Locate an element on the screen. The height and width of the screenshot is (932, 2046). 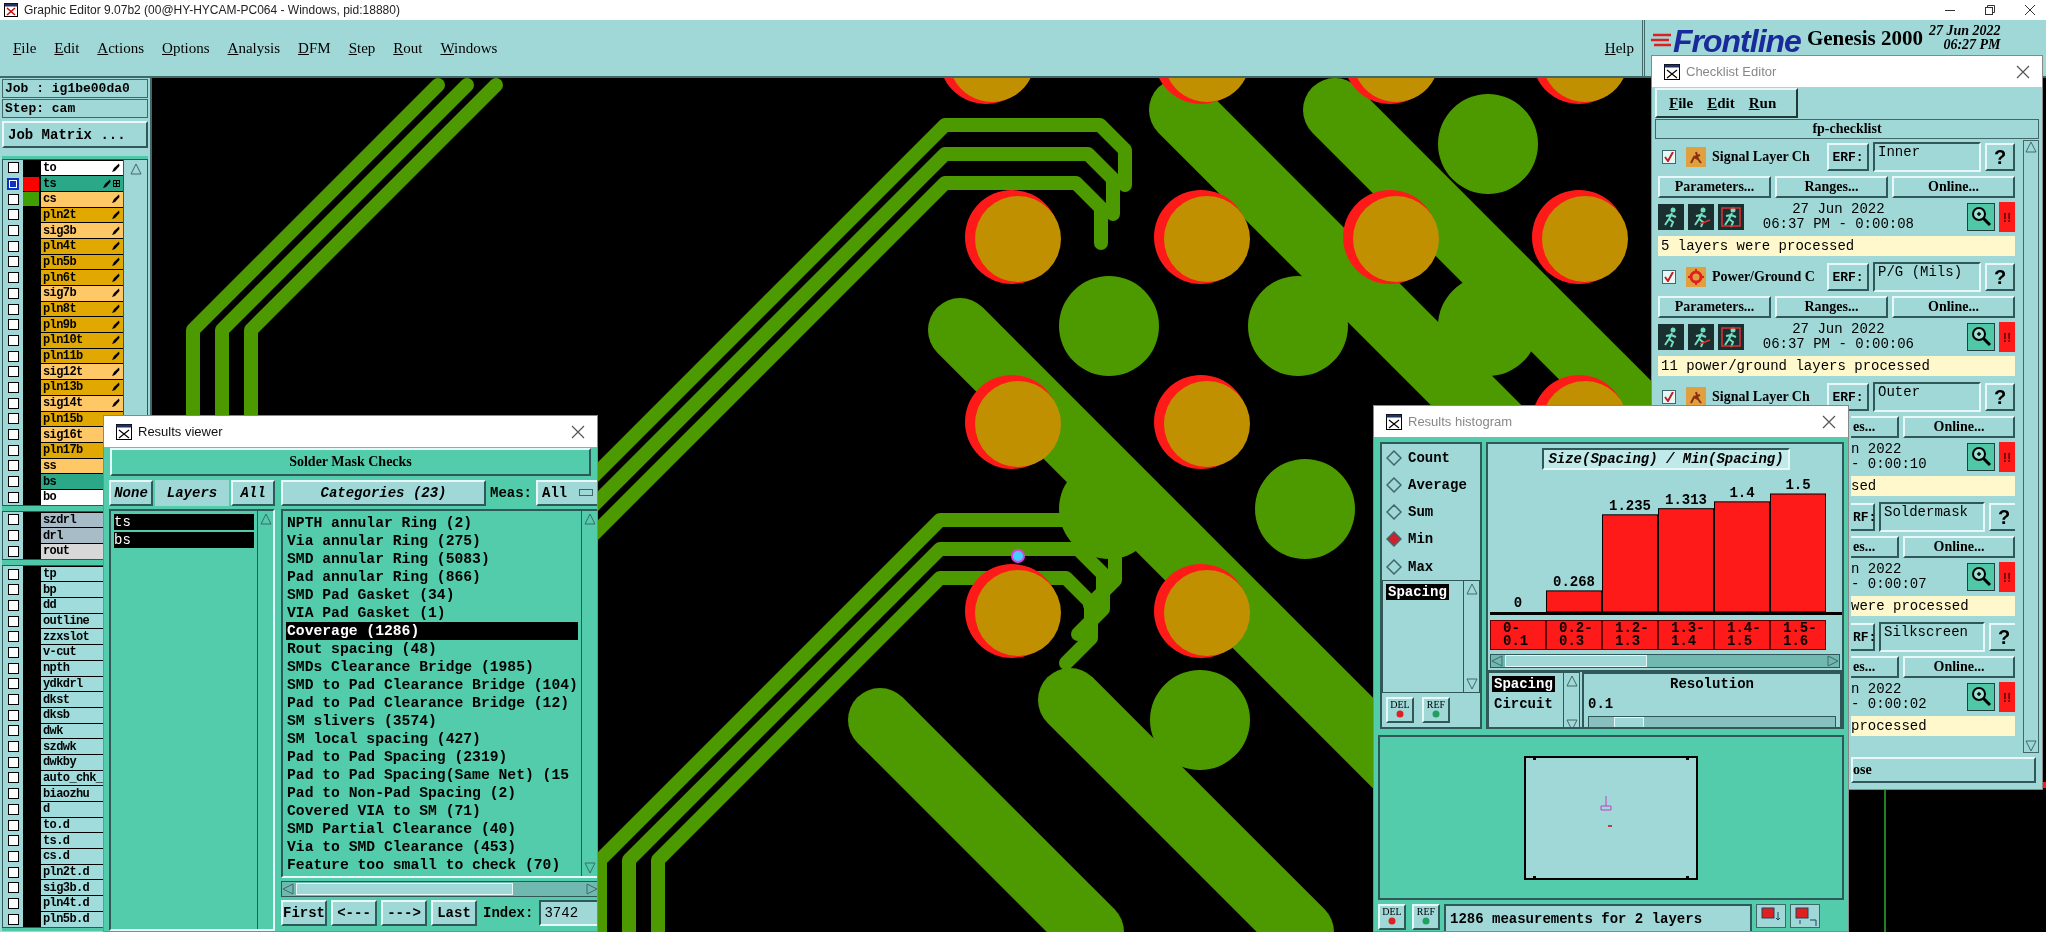
layer-cell: pln13b is located at coordinates (82, 387).